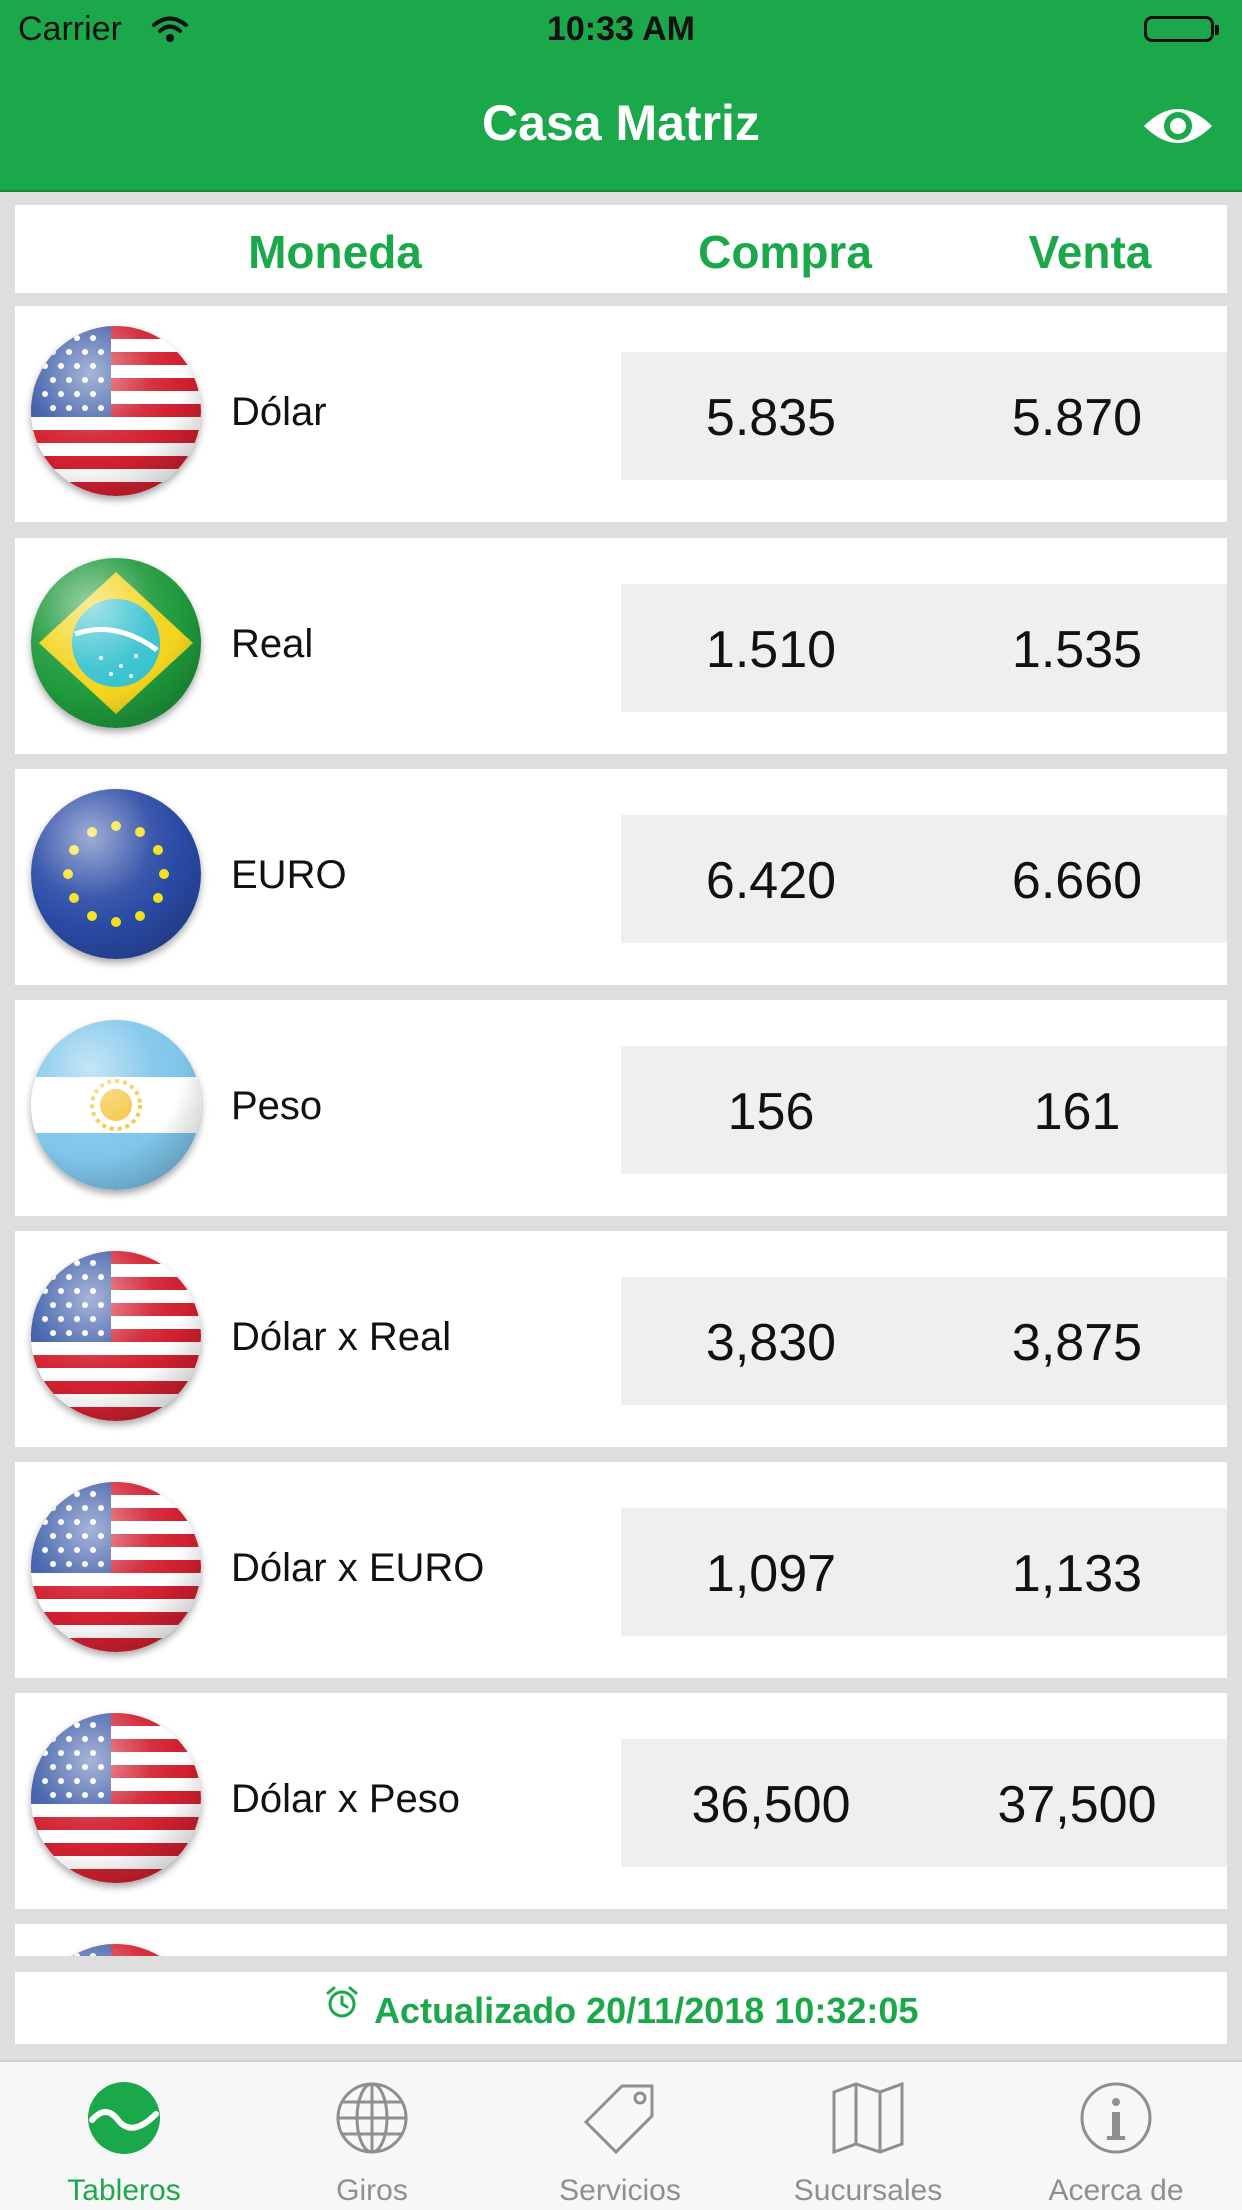  Describe the element at coordinates (771, 1112) in the screenshot. I see `buy-rate: 156` at that location.